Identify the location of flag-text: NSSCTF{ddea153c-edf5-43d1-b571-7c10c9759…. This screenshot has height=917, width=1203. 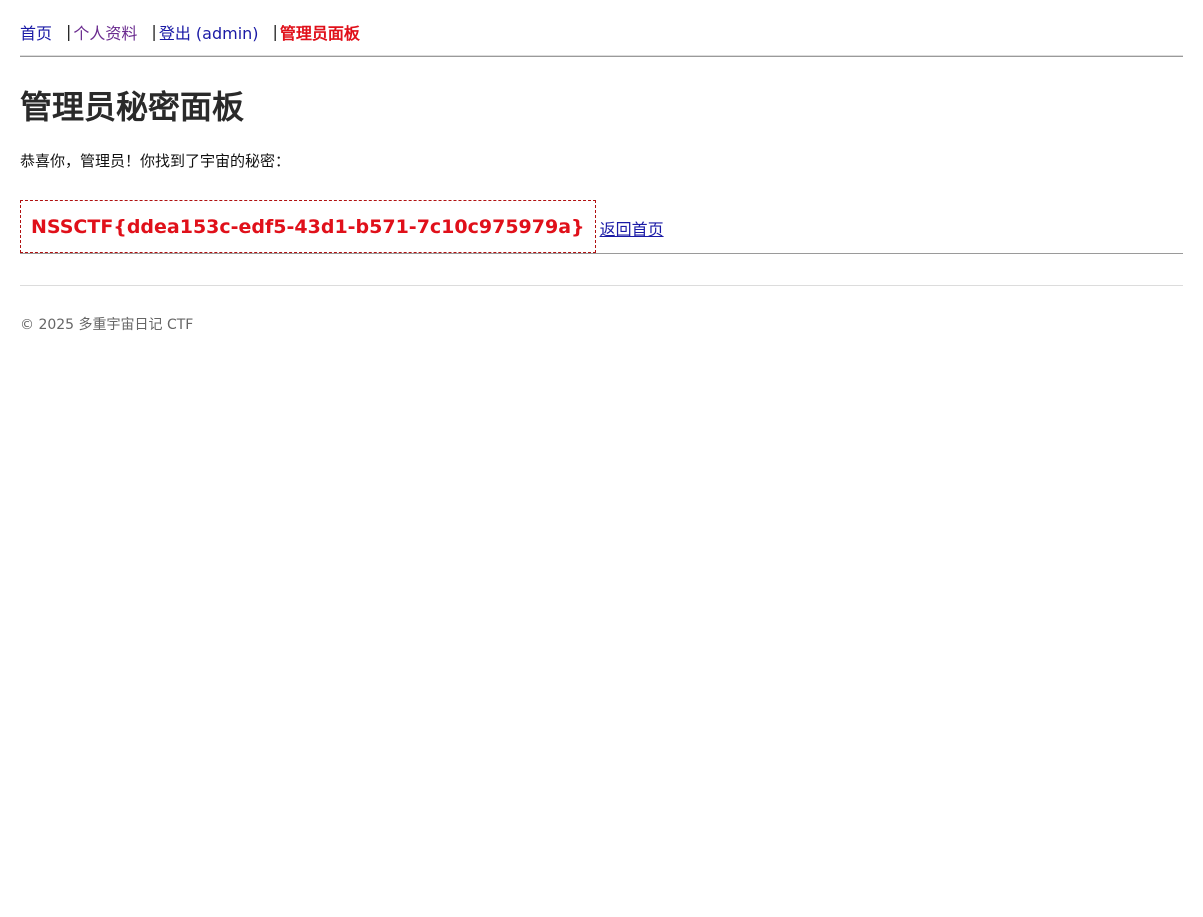
(308, 226).